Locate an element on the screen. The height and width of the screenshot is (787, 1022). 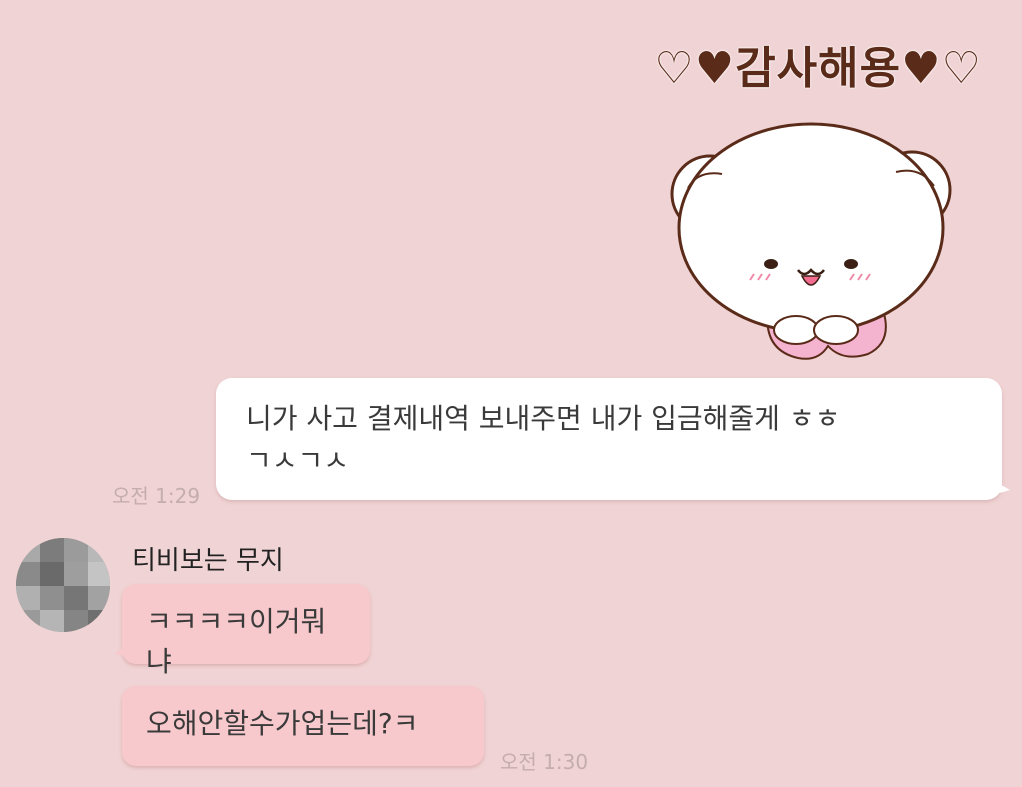
my-message-line-2: ㄱㅅㄱㅅ is located at coordinates (298, 460).